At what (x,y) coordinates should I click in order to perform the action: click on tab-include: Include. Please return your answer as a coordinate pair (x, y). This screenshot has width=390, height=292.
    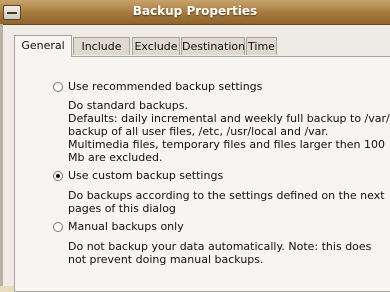
    Looking at the image, I should click on (101, 46).